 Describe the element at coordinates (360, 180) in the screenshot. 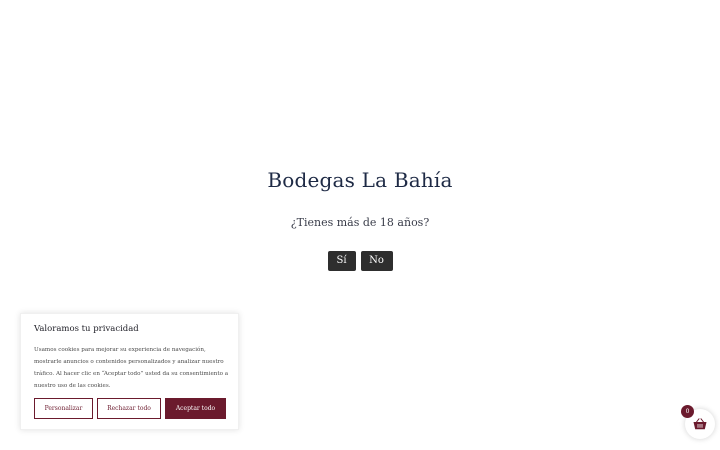

I see `site-title: Bodegas La Bahía` at that location.